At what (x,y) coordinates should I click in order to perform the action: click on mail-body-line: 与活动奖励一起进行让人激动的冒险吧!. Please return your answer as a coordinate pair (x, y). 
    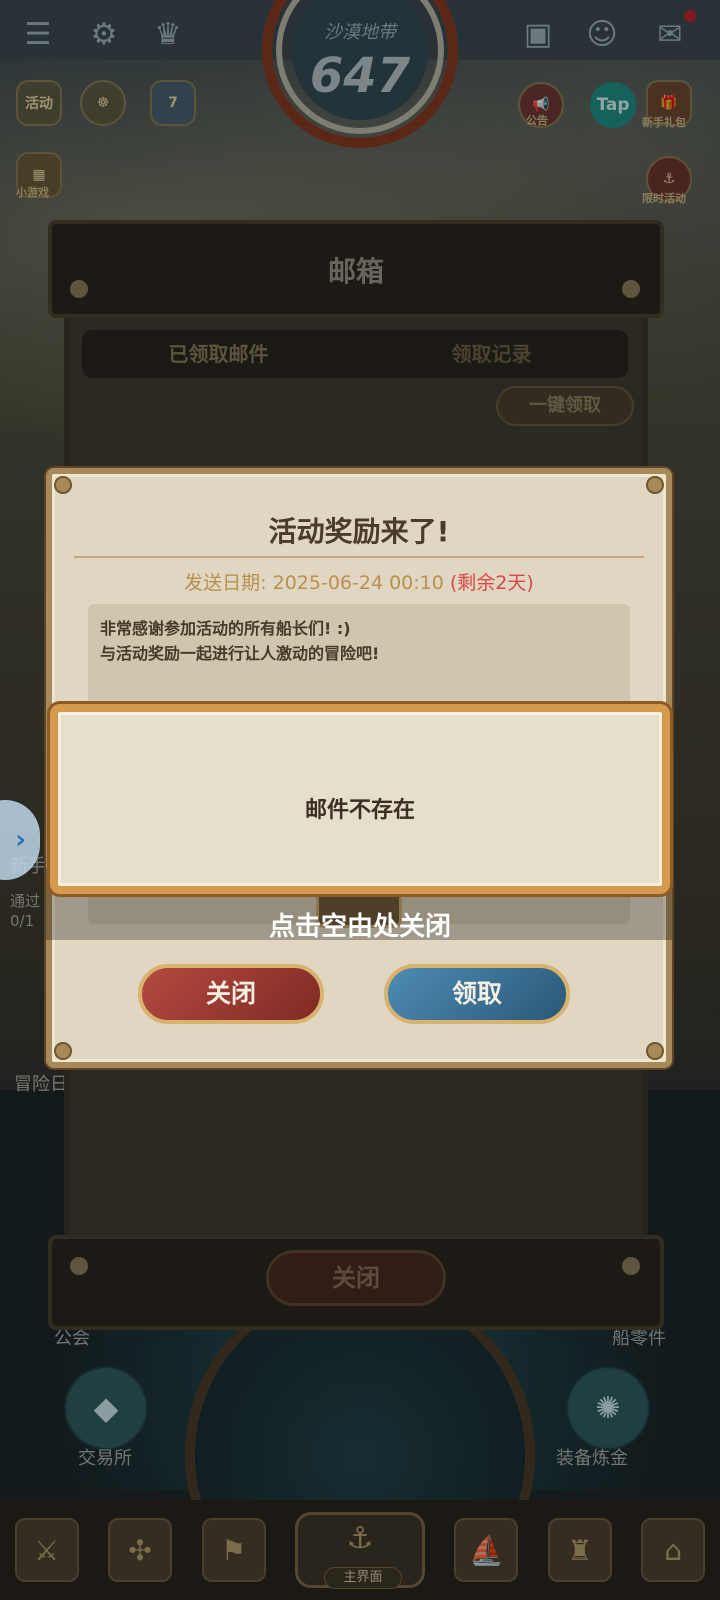
    Looking at the image, I should click on (240, 653).